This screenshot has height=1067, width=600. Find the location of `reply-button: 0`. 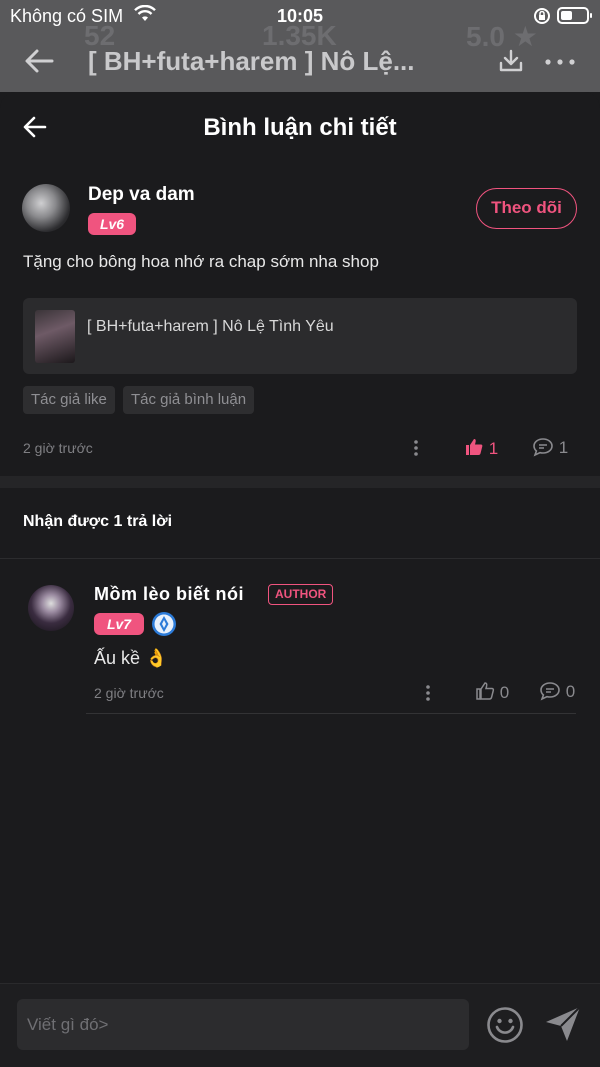

reply-button: 0 is located at coordinates (557, 691).